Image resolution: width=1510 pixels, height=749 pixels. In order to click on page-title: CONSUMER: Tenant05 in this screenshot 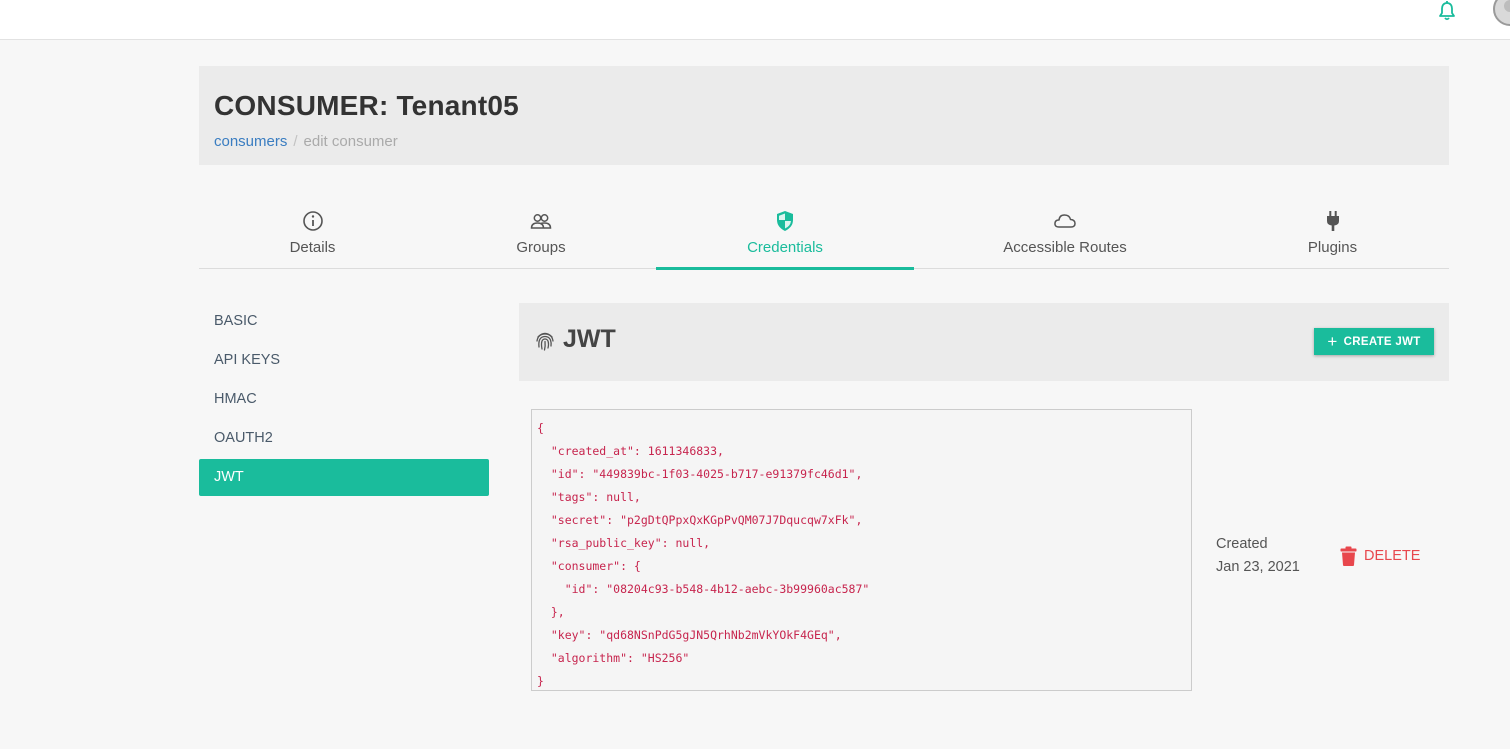, I will do `click(366, 105)`.